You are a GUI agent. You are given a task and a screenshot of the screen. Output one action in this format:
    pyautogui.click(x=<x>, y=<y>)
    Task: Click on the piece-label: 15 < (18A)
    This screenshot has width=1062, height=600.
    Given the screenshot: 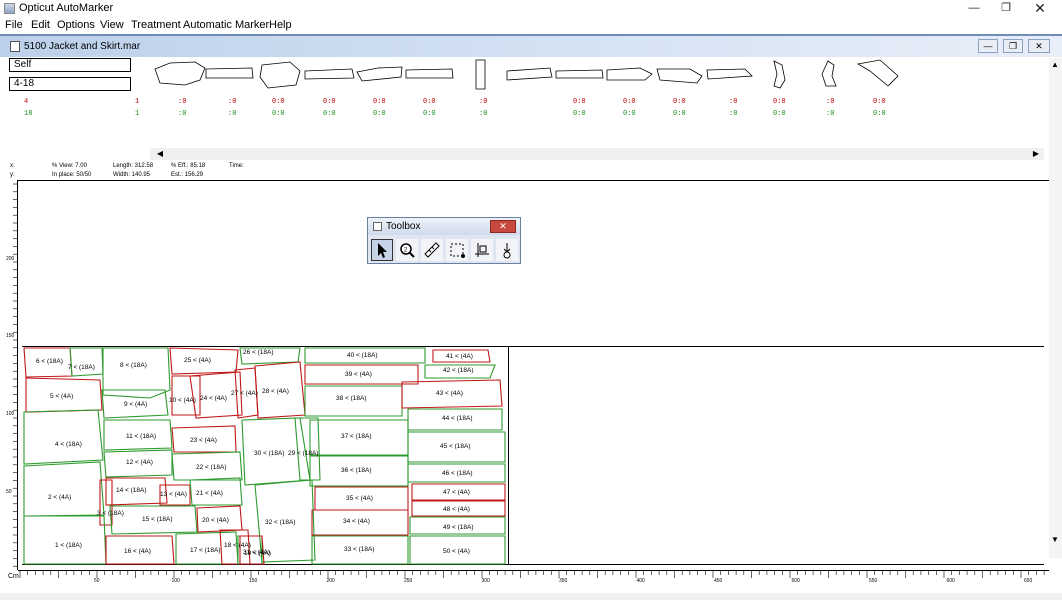 What is the action you would take?
    pyautogui.click(x=157, y=519)
    